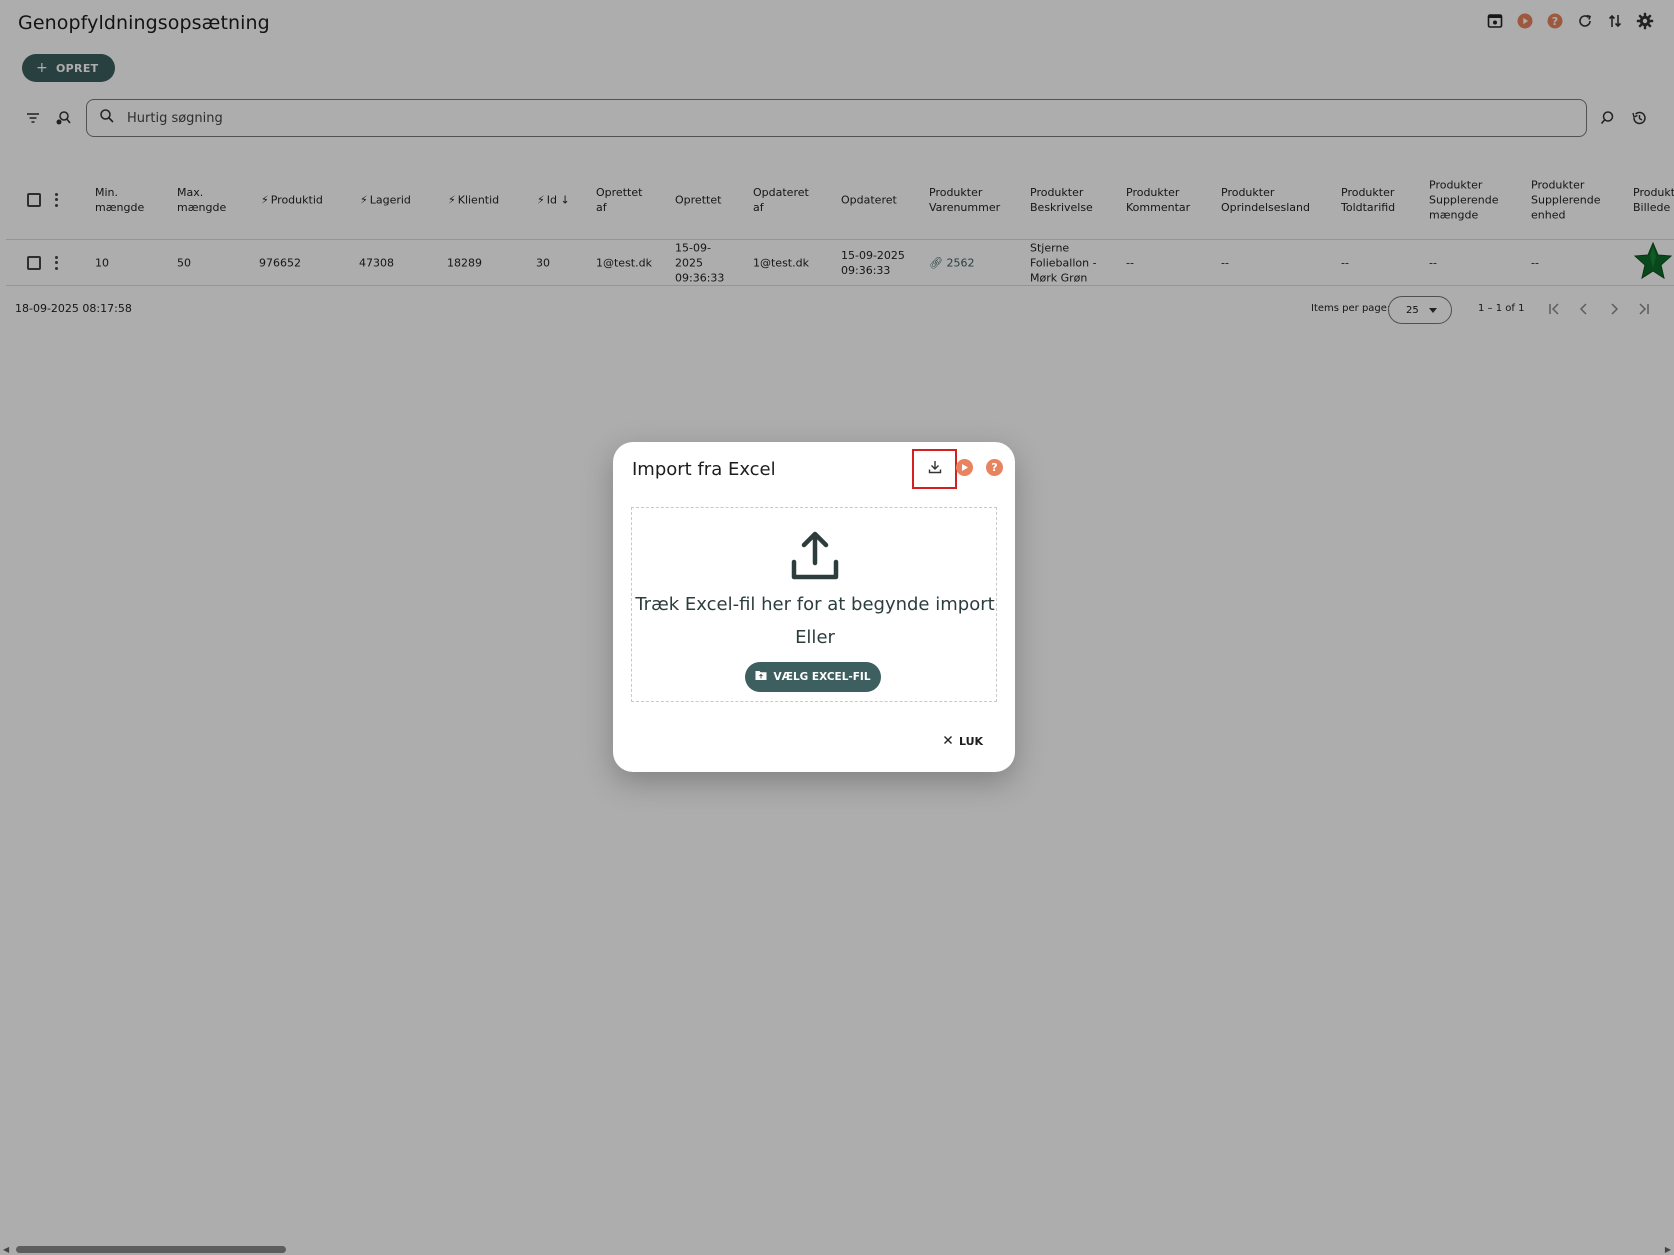 The image size is (1674, 1255). I want to click on upload-icon, so click(815, 556).